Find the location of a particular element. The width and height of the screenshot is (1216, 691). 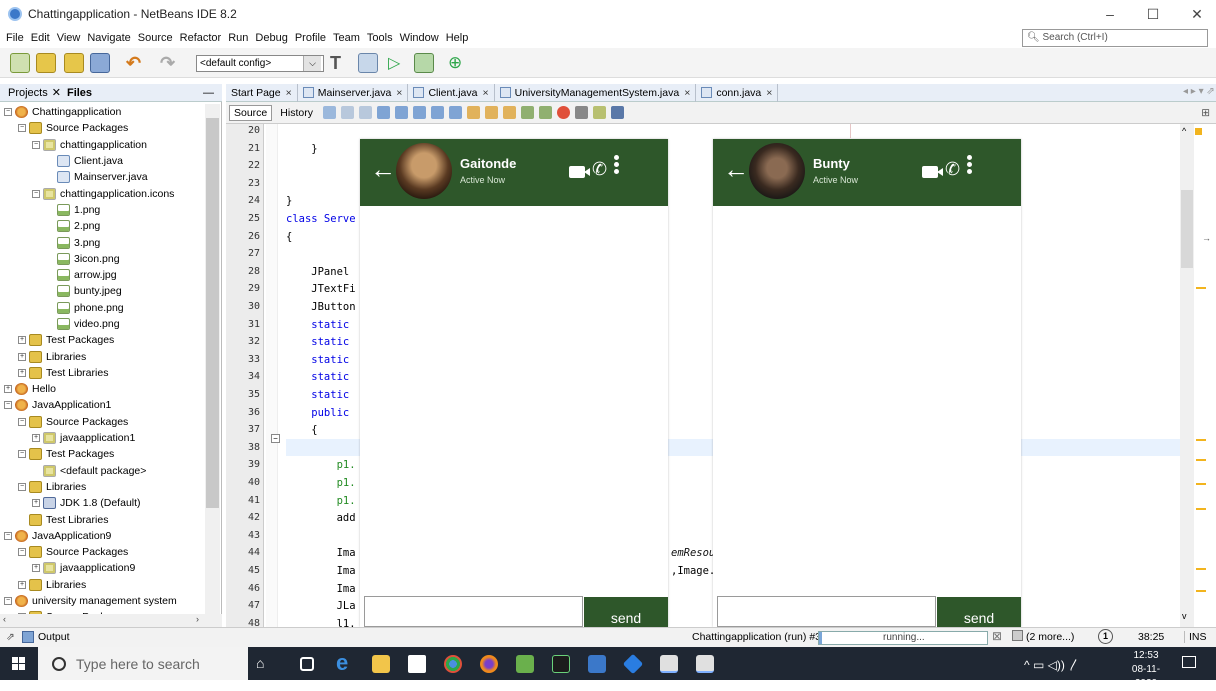

start-button is located at coordinates (19, 663).